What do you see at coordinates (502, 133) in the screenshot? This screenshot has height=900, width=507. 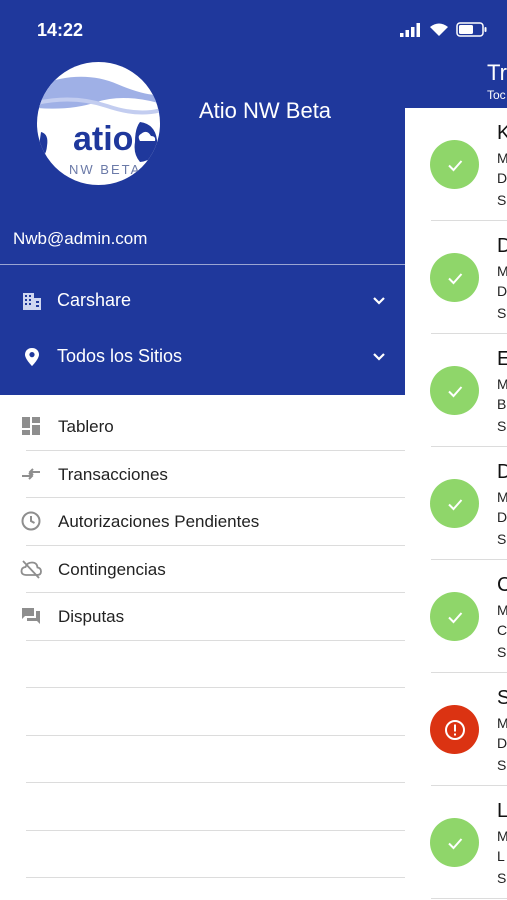 I see `transaction-title: K` at bounding box center [502, 133].